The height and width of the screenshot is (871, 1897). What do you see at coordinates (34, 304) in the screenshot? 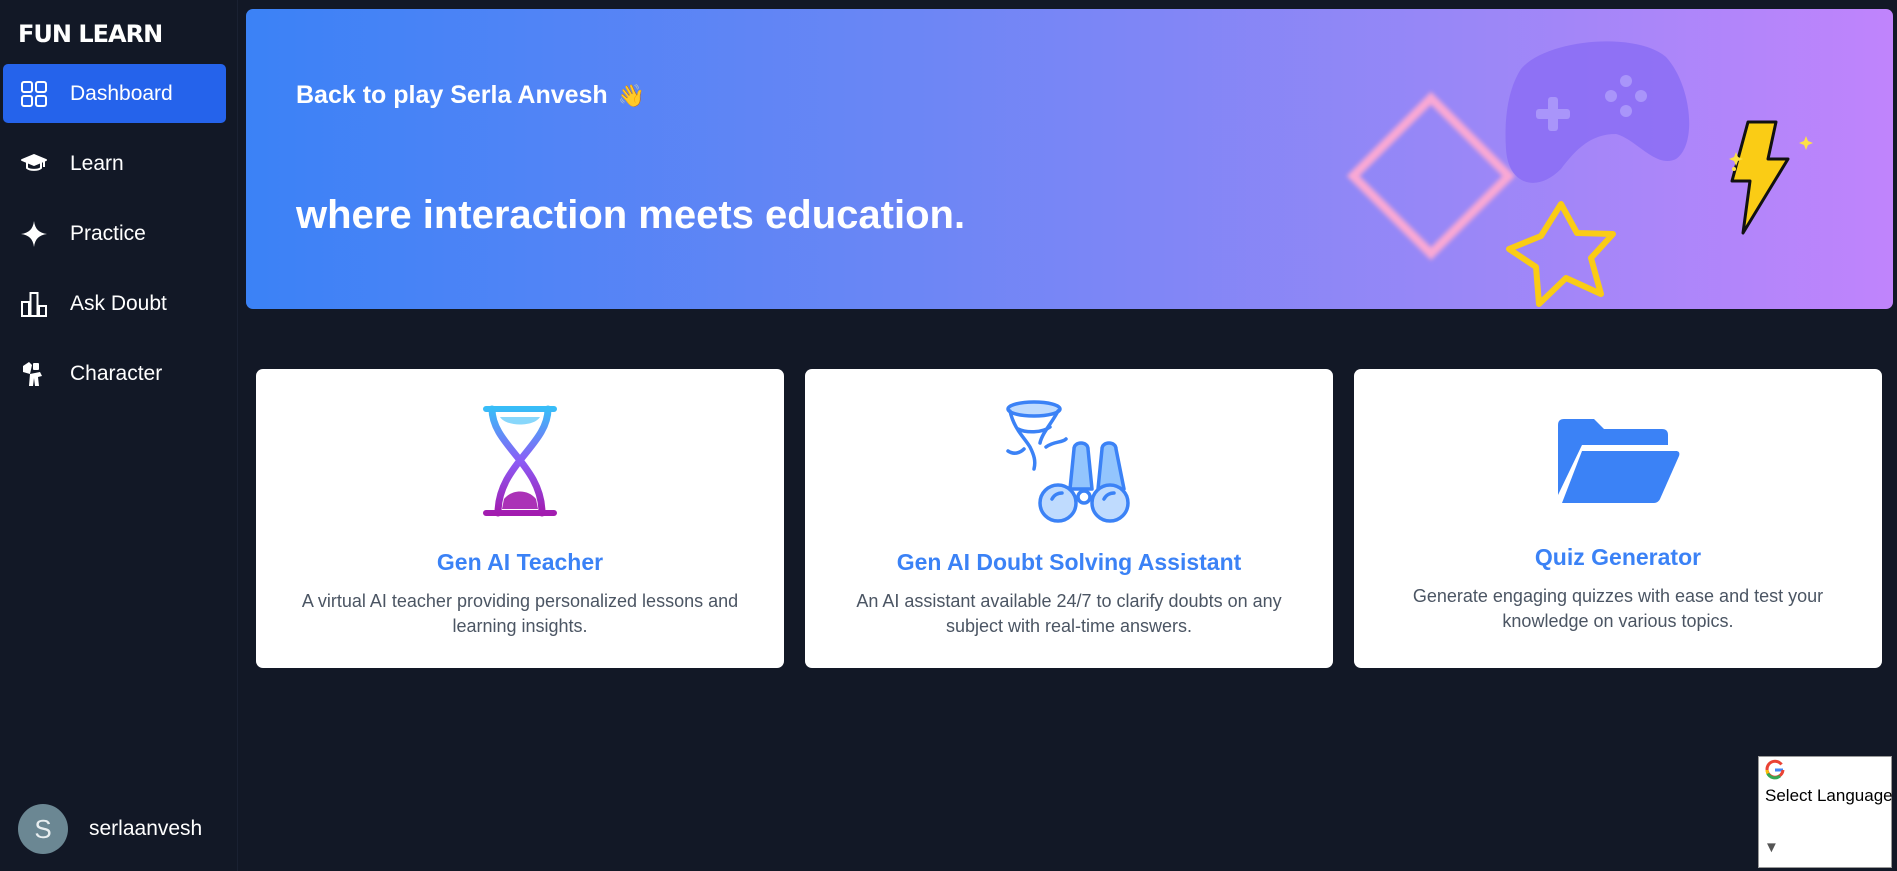
I see `bar-chart-icon` at bounding box center [34, 304].